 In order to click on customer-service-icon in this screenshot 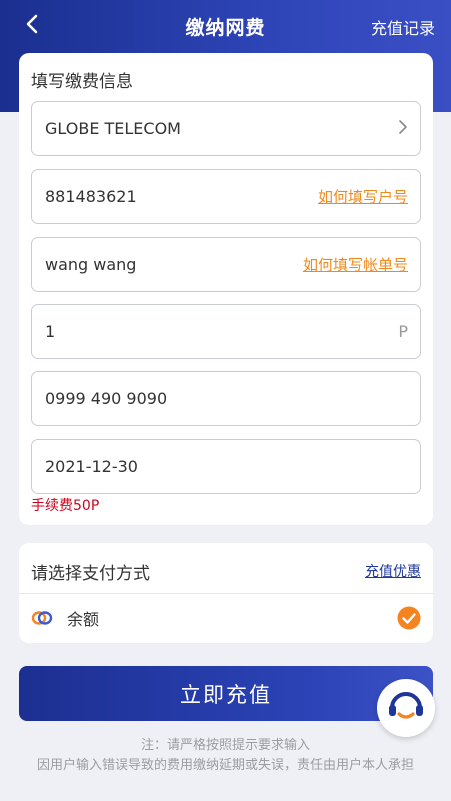, I will do `click(406, 708)`.